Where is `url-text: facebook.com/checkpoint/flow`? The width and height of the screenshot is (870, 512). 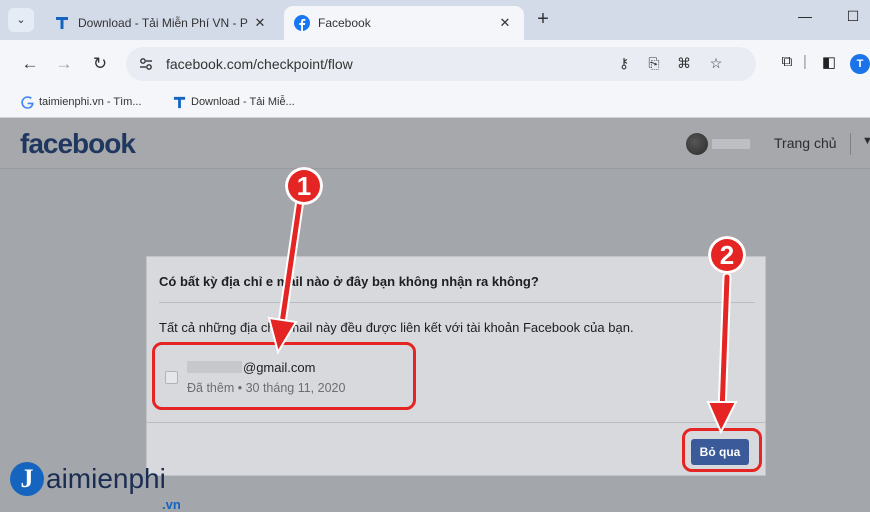 url-text: facebook.com/checkpoint/flow is located at coordinates (259, 64).